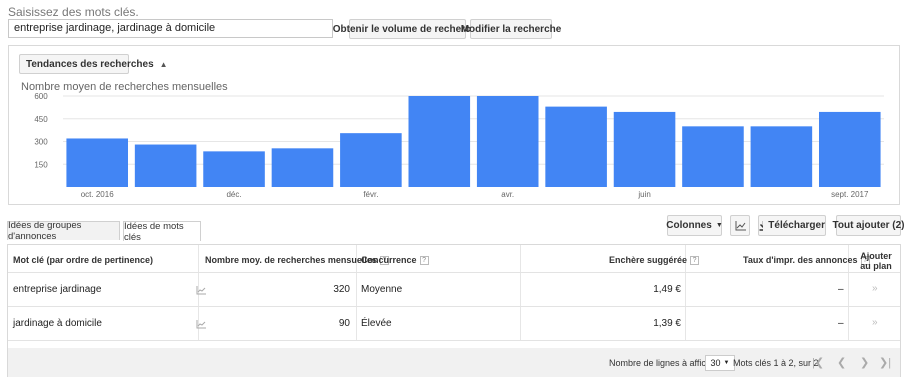 This screenshot has width=909, height=382. Describe the element at coordinates (341, 289) in the screenshot. I see `avg-searches-cell: 320` at that location.